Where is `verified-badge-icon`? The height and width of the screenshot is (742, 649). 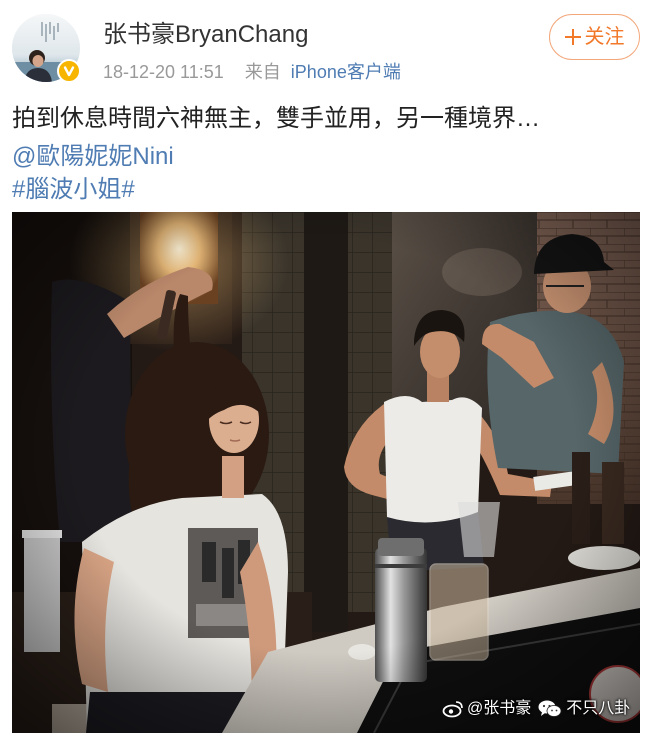
verified-badge-icon is located at coordinates (69, 71).